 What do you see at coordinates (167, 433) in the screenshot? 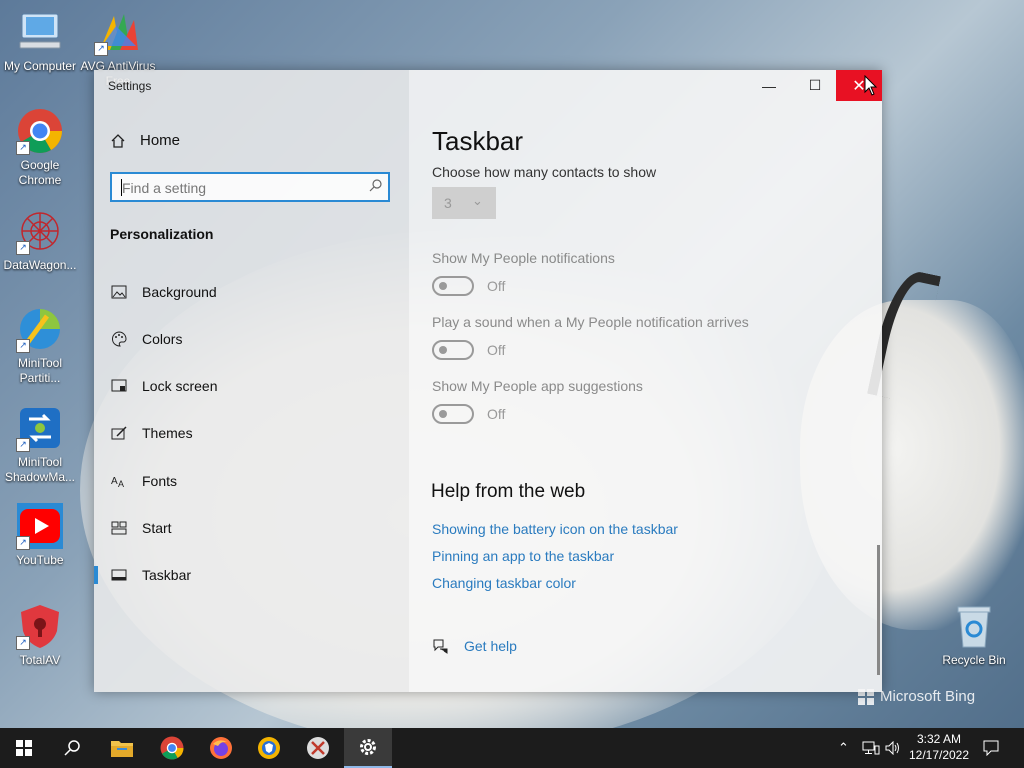
I see `sidebar-item-label: Themes` at bounding box center [167, 433].